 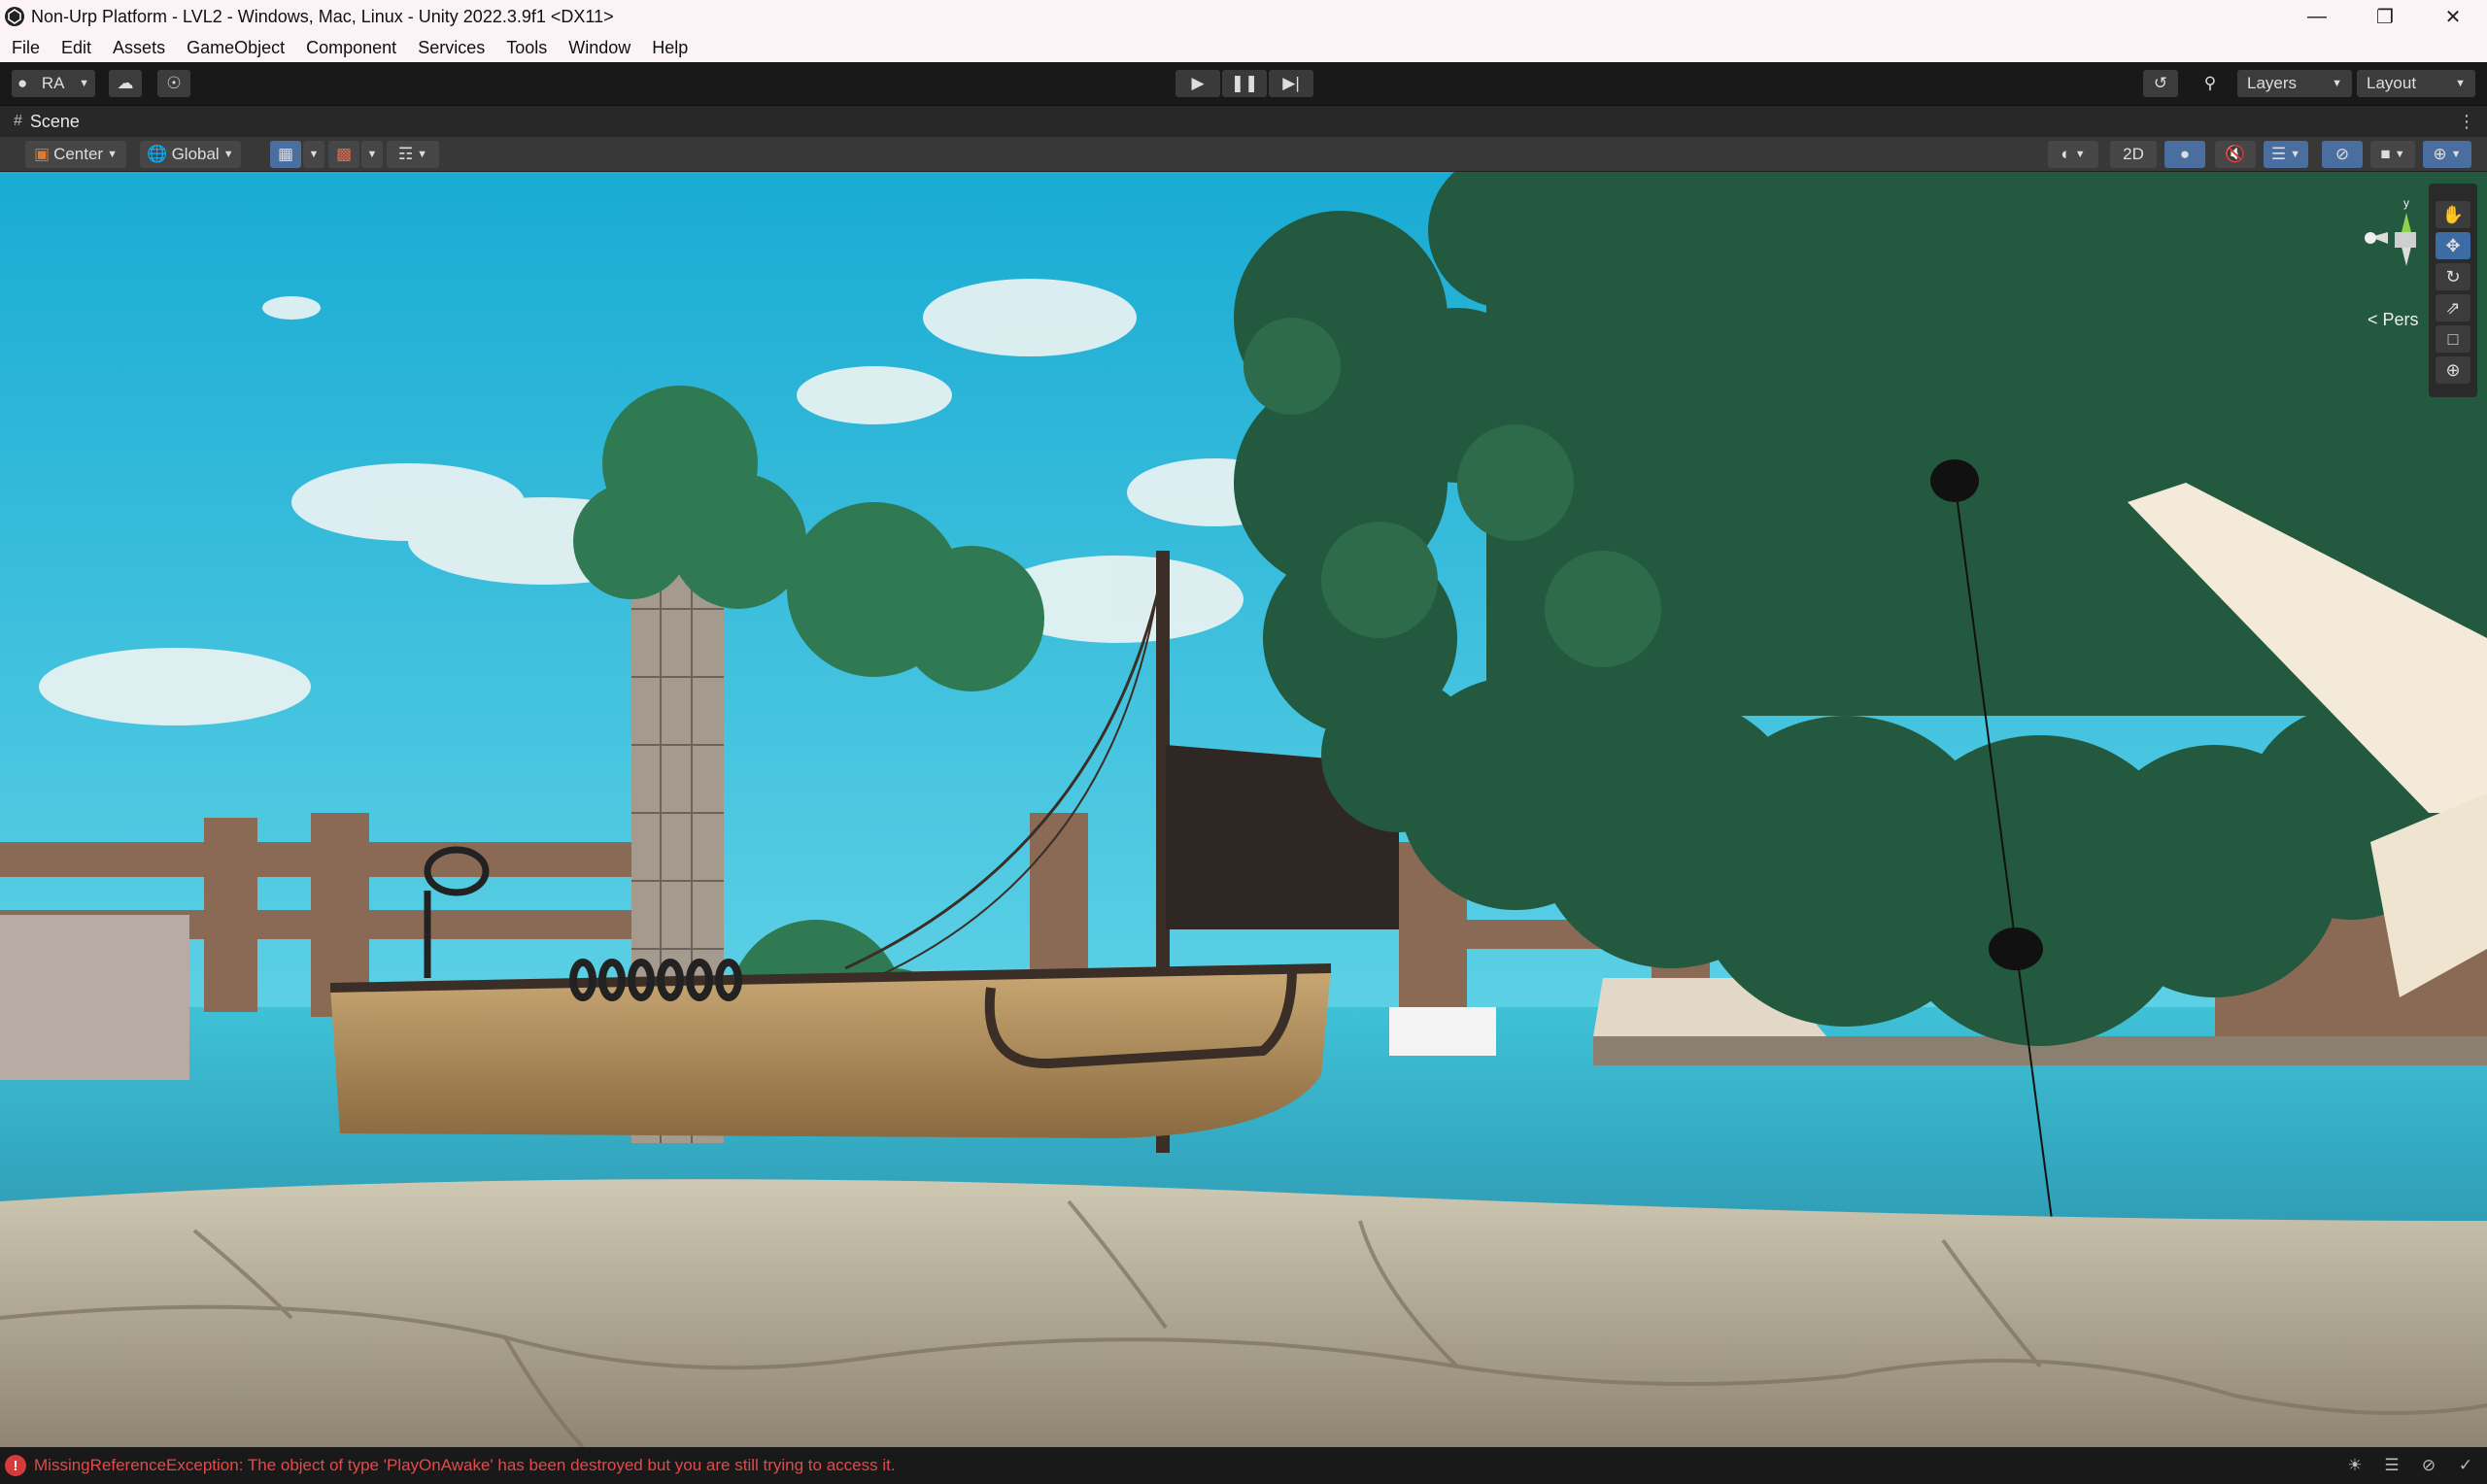 I want to click on menu-help: Help, so click(x=670, y=48).